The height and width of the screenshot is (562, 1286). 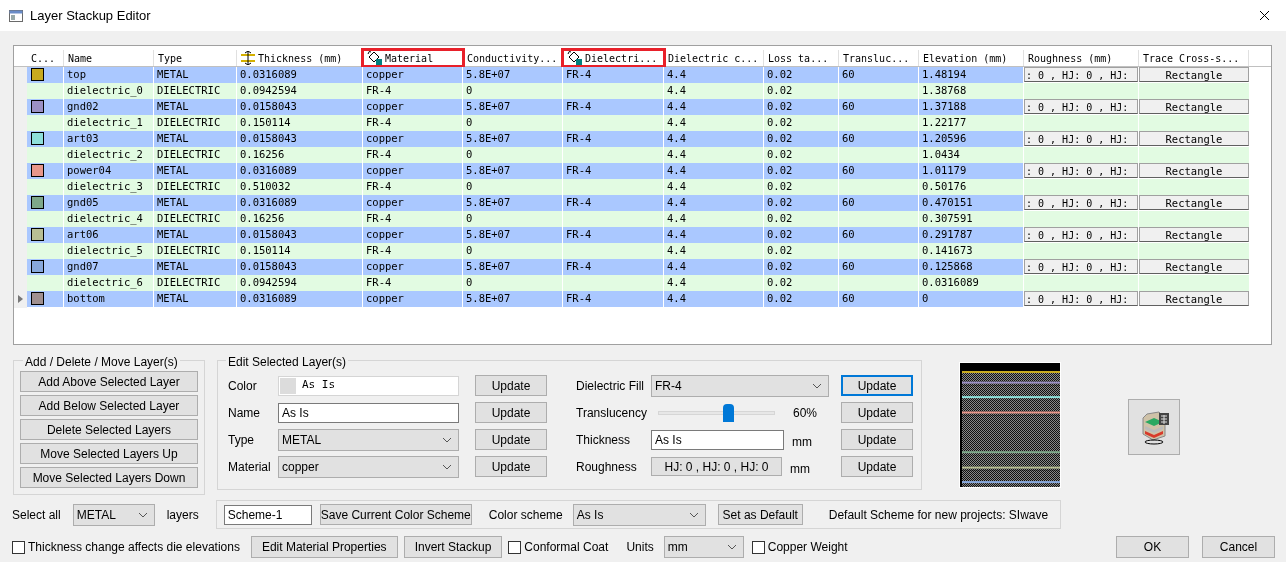 What do you see at coordinates (971, 139) in the screenshot?
I see `table-cell: 1.20596` at bounding box center [971, 139].